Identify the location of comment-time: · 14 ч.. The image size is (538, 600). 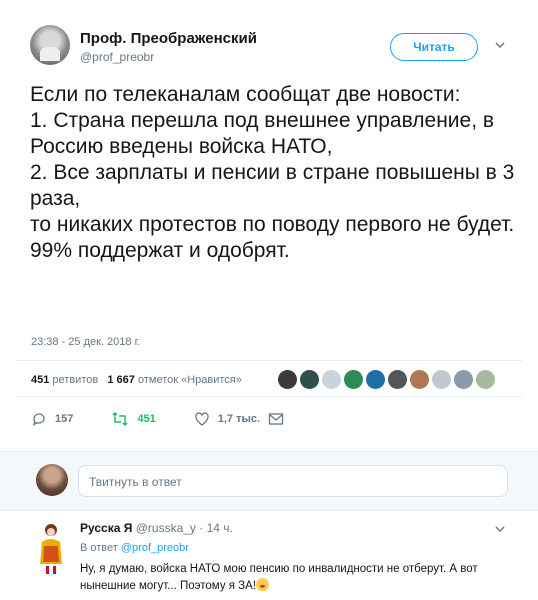
(216, 528).